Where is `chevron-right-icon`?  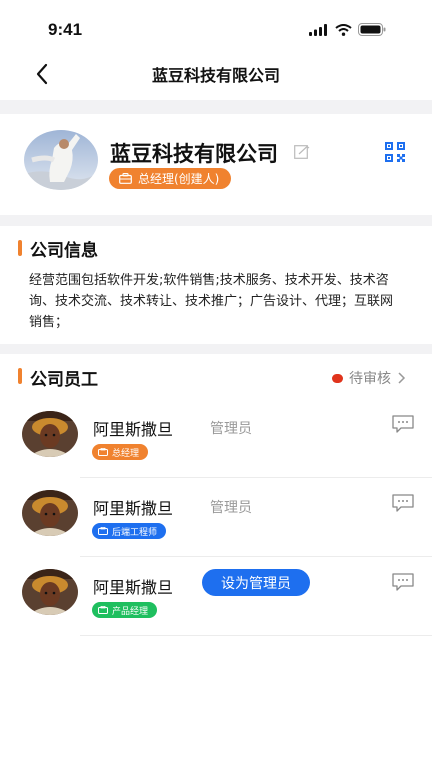 chevron-right-icon is located at coordinates (402, 378).